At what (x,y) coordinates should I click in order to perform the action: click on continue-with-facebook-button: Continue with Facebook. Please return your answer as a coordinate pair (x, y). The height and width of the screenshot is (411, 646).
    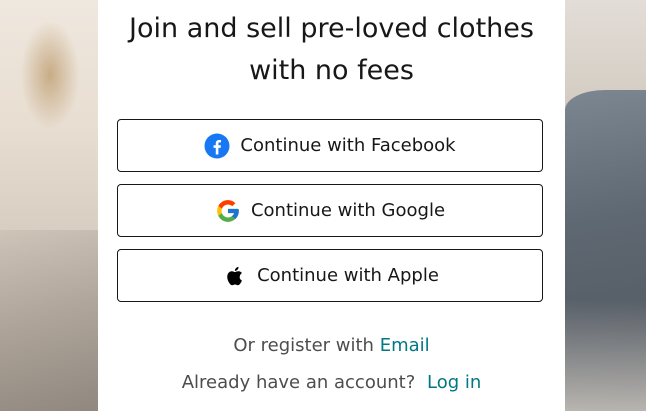
    Looking at the image, I should click on (330, 145).